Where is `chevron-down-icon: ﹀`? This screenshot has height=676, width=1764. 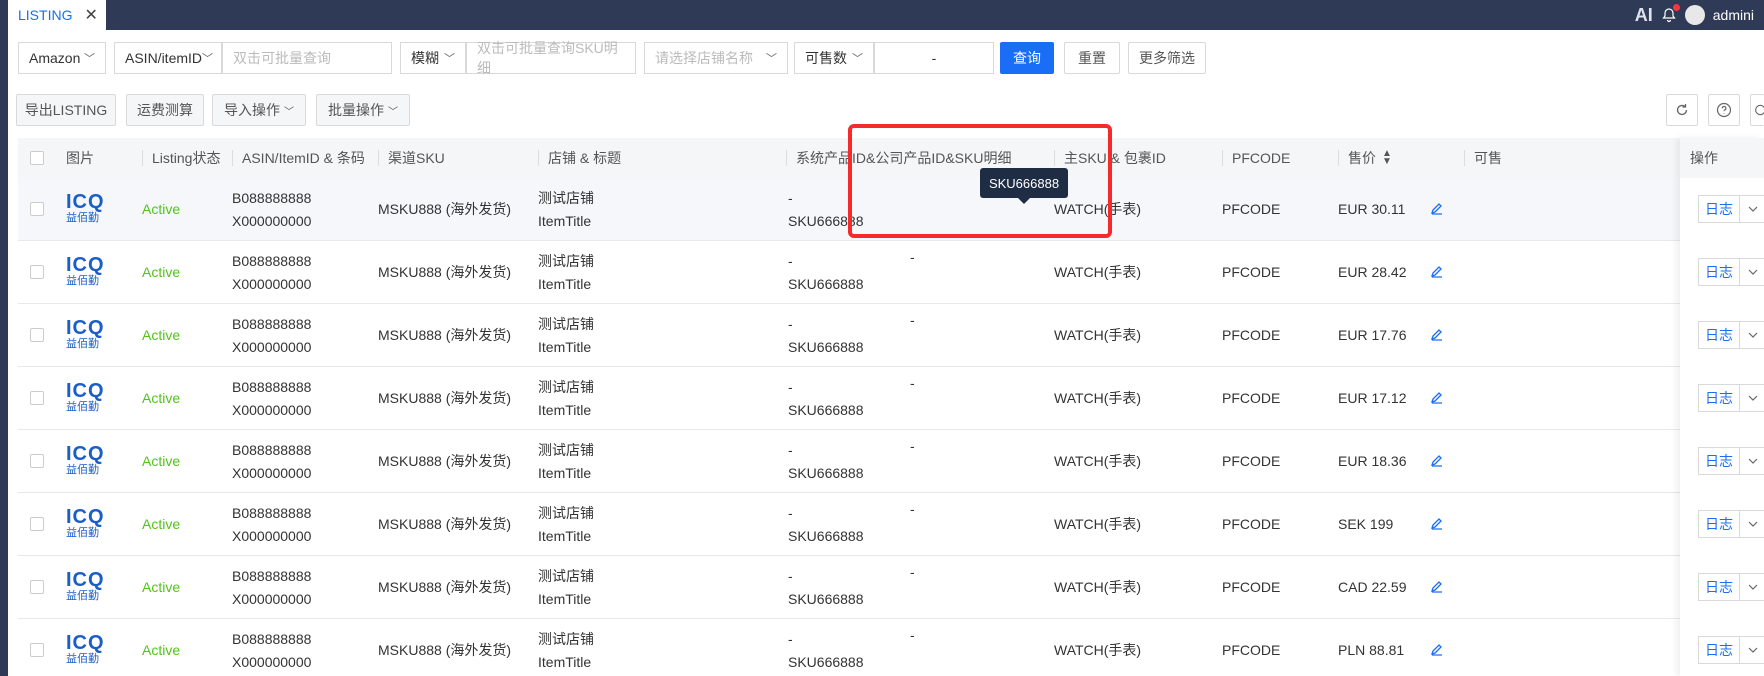 chevron-down-icon: ﹀ is located at coordinates (208, 59).